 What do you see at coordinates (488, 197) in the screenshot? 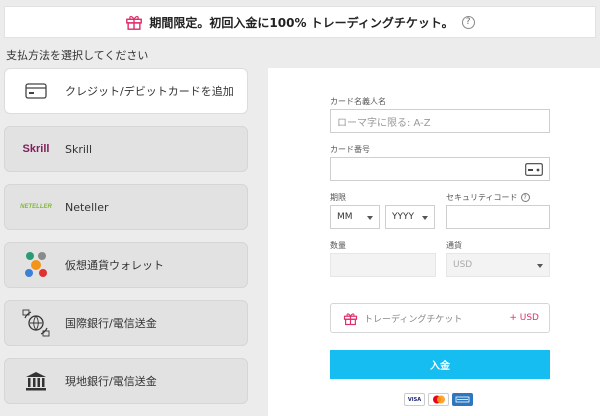
I see `security-code-label: セキュリティコード?` at bounding box center [488, 197].